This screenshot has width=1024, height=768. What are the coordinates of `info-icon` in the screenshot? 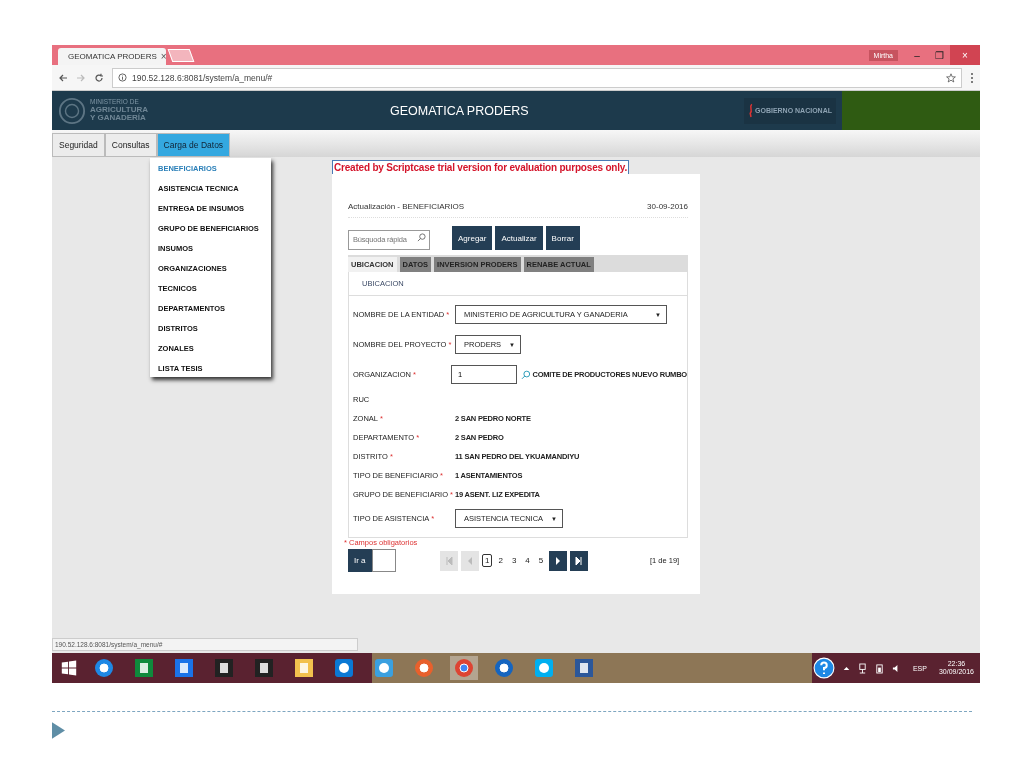 It's located at (122, 77).